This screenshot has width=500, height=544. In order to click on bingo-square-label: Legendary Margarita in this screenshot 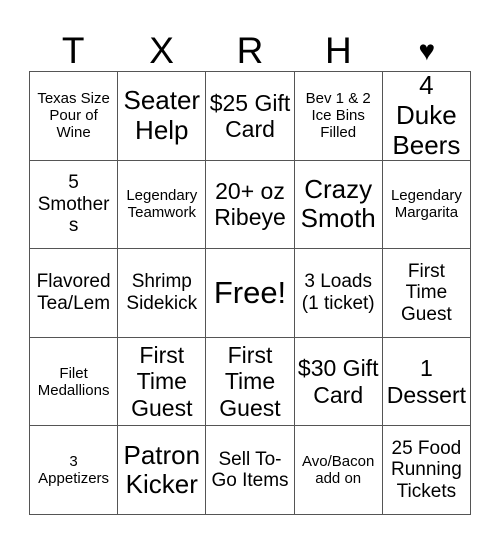, I will do `click(426, 204)`.